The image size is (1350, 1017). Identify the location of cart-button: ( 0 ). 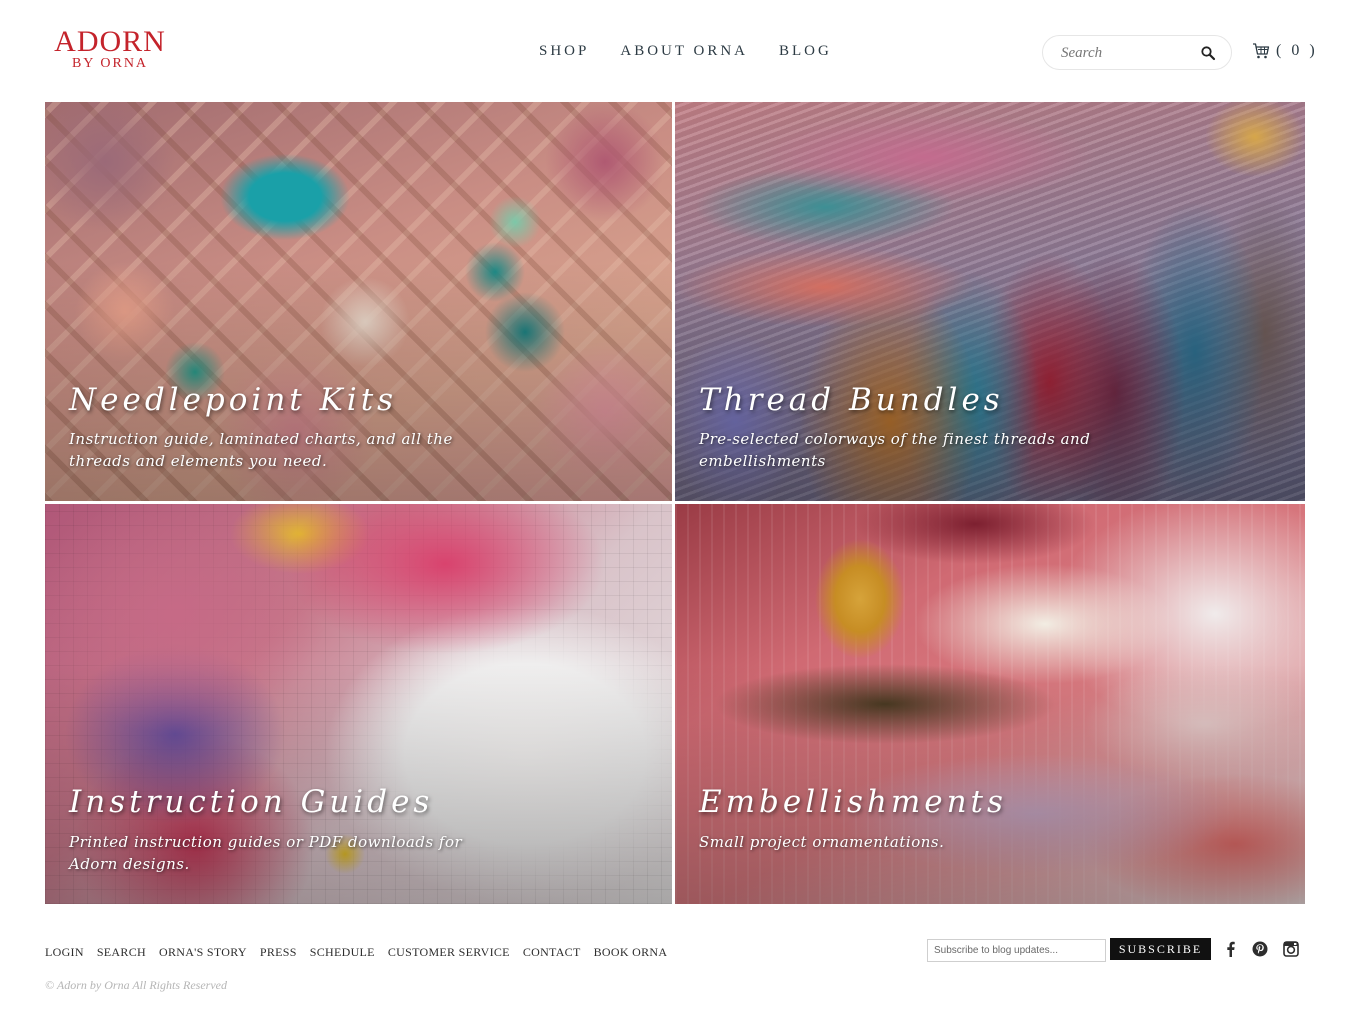
(1285, 51).